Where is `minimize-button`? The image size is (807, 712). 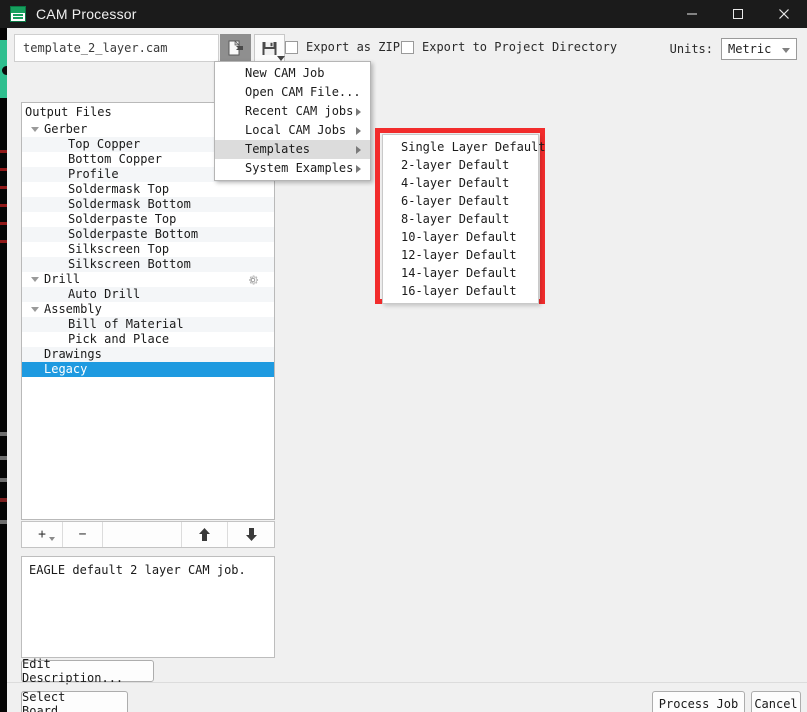
minimize-button is located at coordinates (692, 14).